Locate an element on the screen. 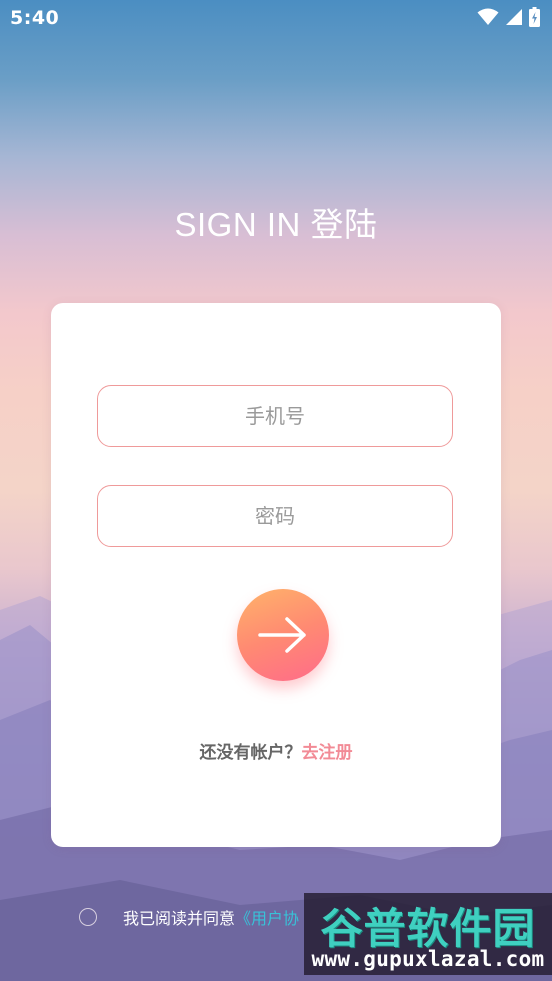 The height and width of the screenshot is (981, 552). arrow-right-icon is located at coordinates (282, 635).